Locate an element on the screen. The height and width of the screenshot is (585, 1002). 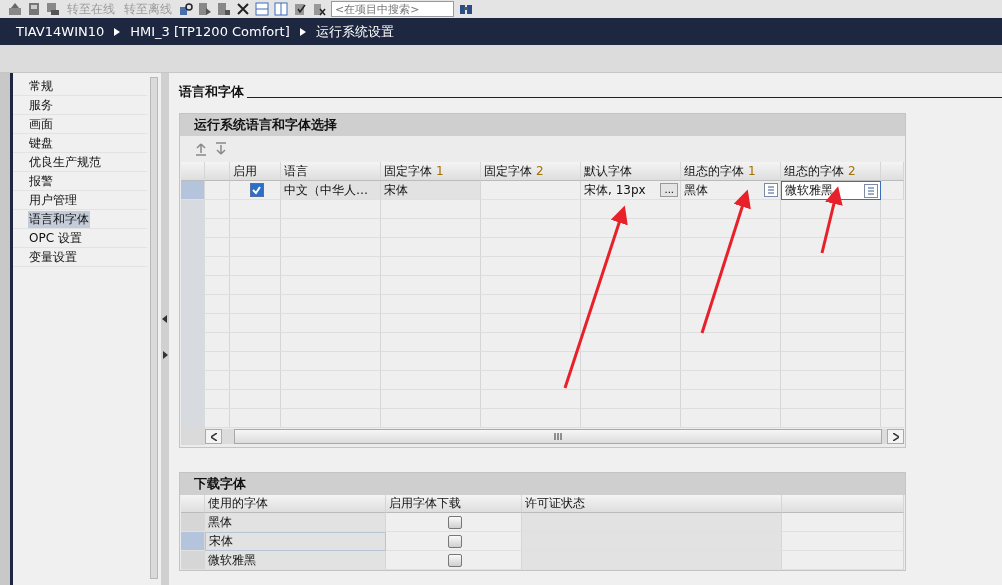
move-down-icon is located at coordinates (221, 149).